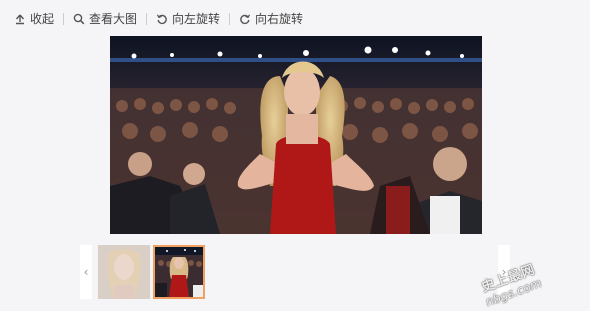  I want to click on thumbnail-2-photo, so click(179, 272).